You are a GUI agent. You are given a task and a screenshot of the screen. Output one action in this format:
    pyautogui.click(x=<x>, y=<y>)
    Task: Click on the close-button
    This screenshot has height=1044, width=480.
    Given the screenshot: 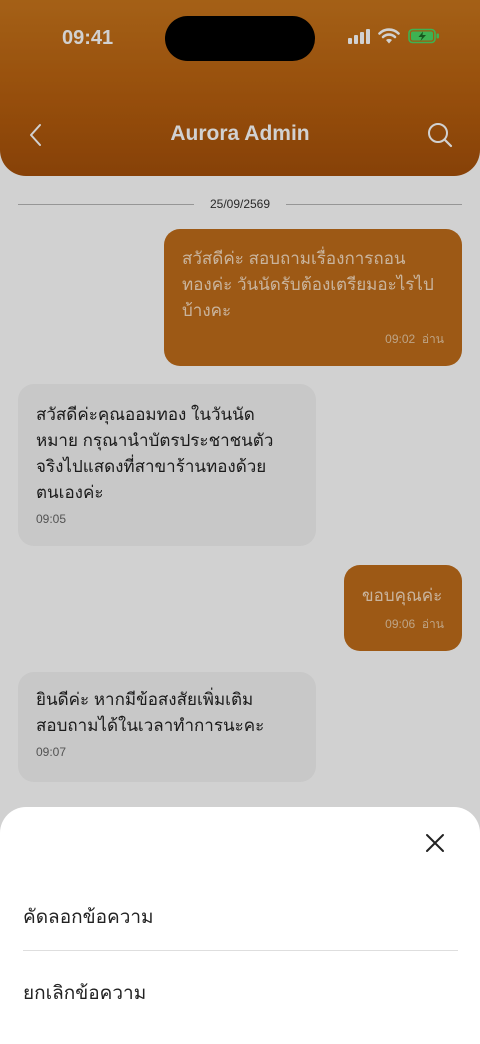 What is the action you would take?
    pyautogui.click(x=435, y=843)
    